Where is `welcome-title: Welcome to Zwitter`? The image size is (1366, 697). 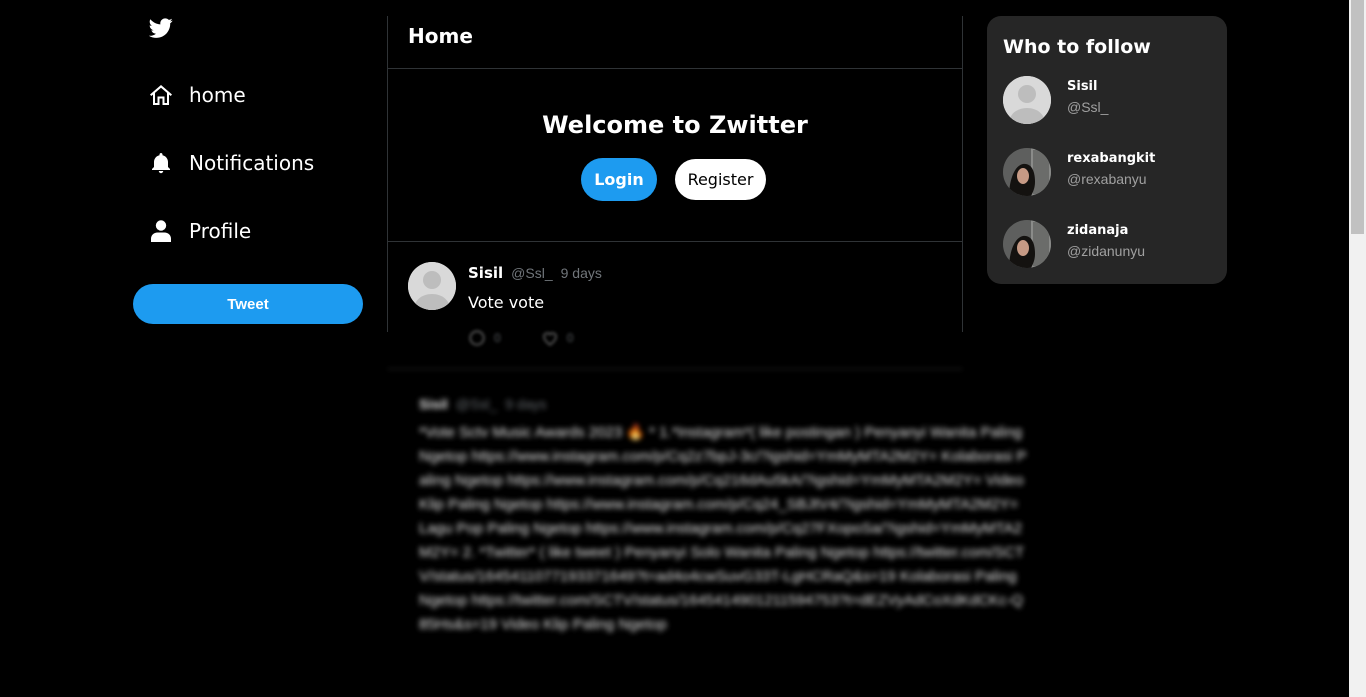
welcome-title: Welcome to Zwitter is located at coordinates (675, 125).